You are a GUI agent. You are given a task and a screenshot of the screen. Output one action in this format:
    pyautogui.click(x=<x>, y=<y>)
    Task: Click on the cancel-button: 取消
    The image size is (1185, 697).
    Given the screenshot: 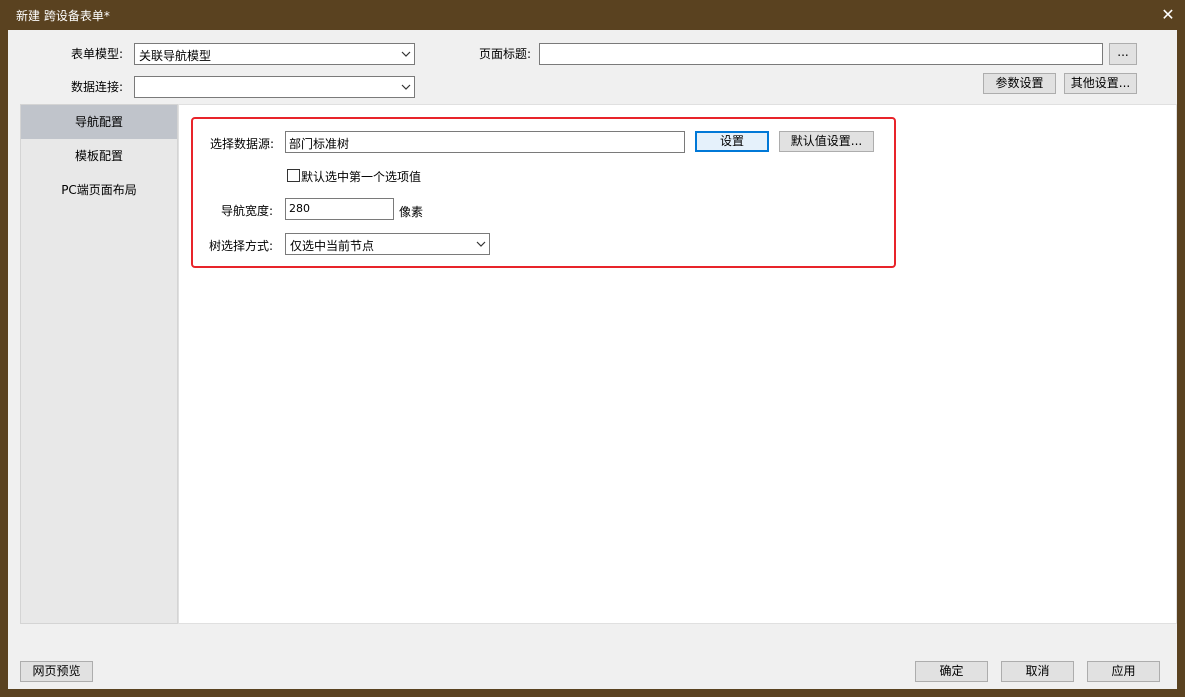 What is the action you would take?
    pyautogui.click(x=1037, y=671)
    